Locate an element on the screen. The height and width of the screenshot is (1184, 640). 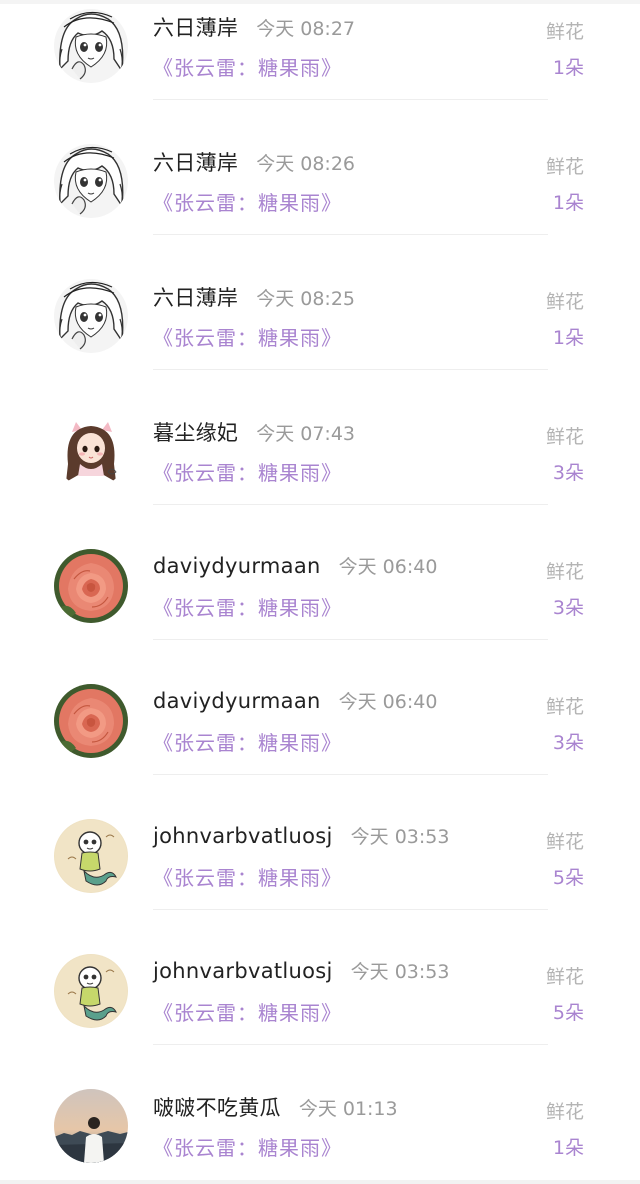
timestamp: 今天 07:43 is located at coordinates (305, 434).